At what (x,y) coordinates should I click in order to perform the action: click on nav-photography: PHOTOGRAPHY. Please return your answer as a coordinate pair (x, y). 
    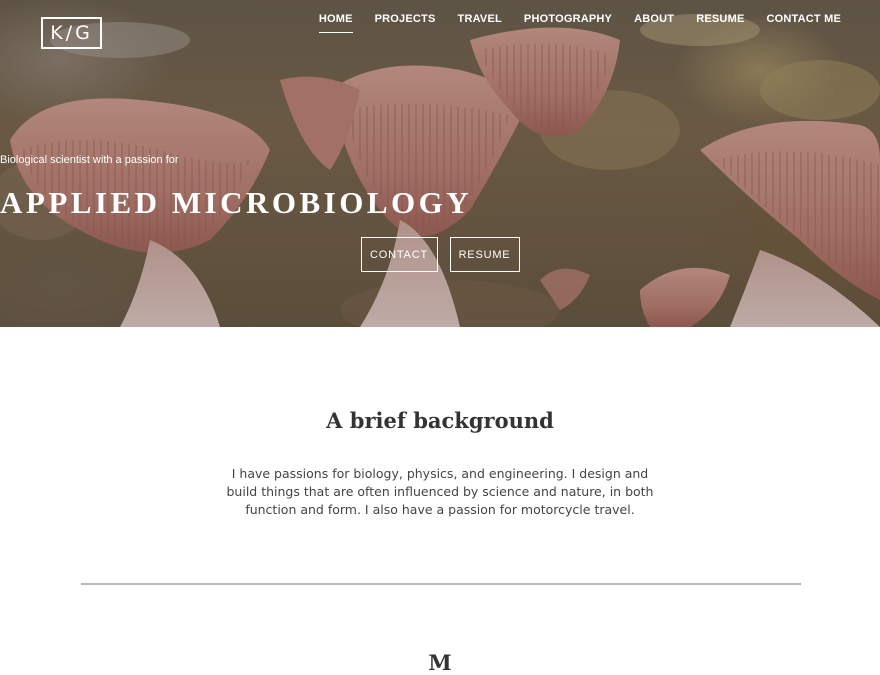
    Looking at the image, I should click on (568, 23).